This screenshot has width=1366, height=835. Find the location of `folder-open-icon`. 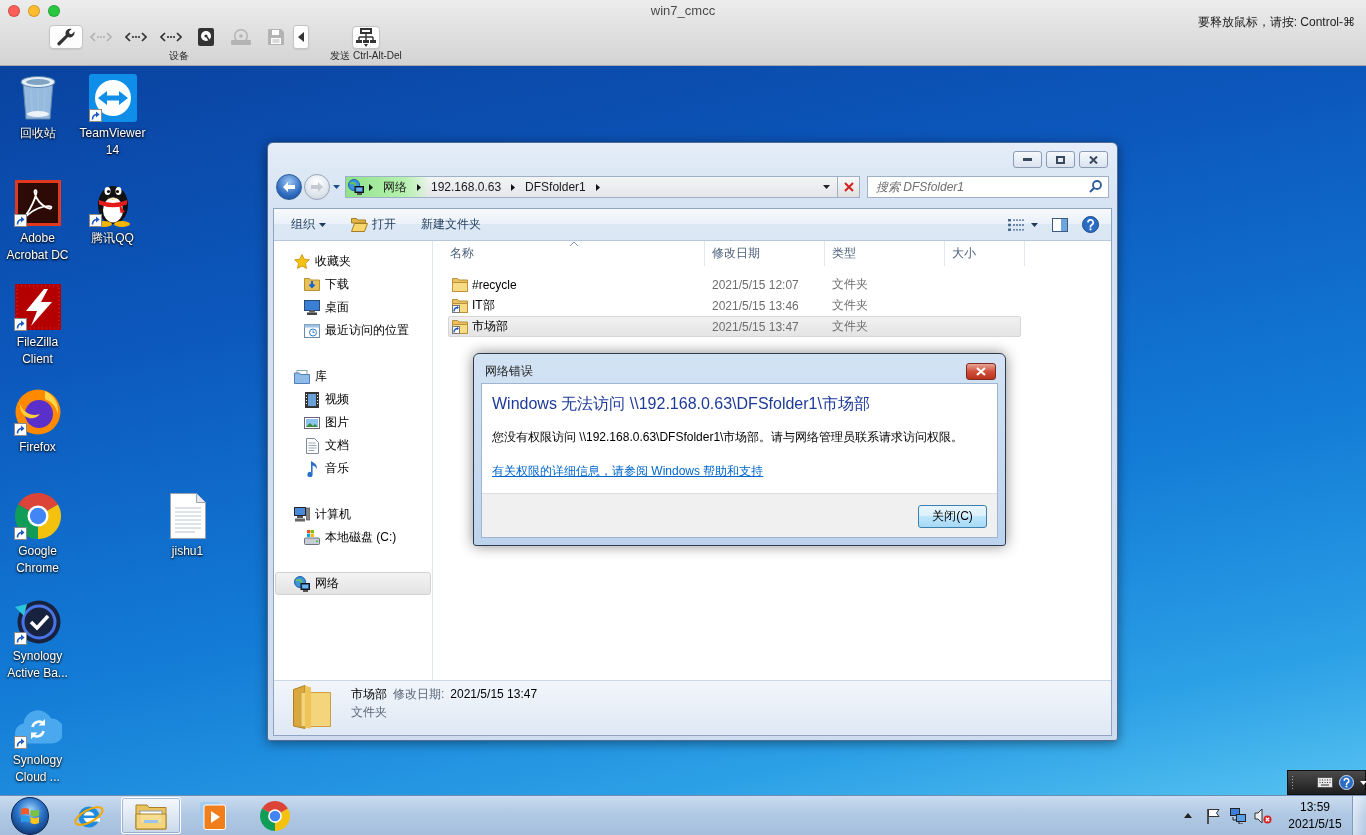

folder-open-icon is located at coordinates (359, 224).